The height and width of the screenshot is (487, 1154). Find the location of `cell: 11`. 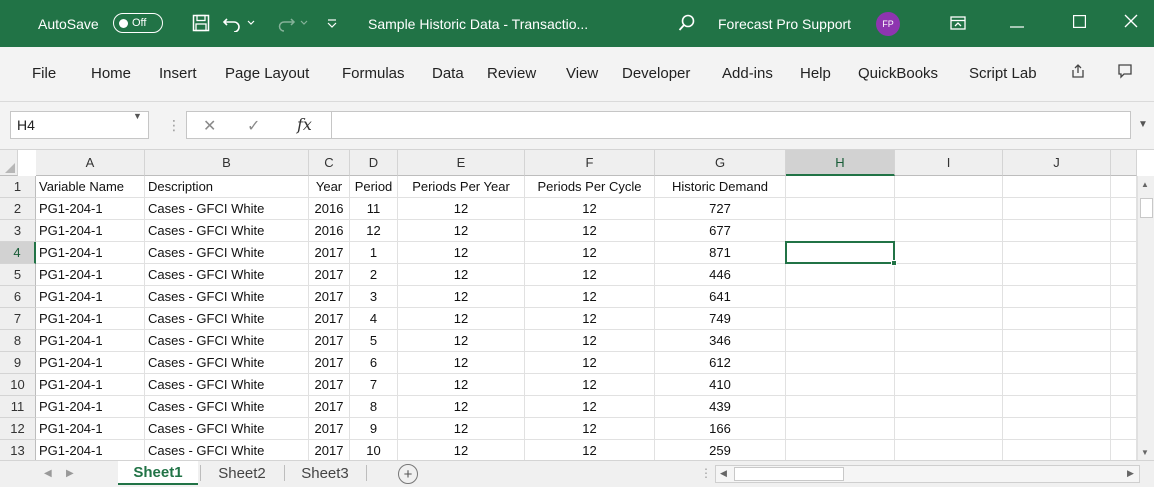

cell: 11 is located at coordinates (374, 209).